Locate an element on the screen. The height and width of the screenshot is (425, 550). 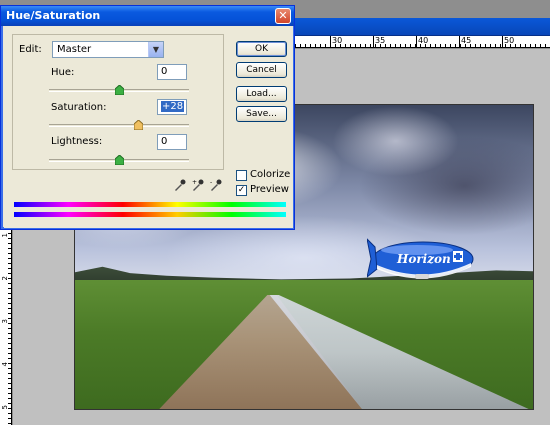
eyedropper-icon is located at coordinates (180, 185).